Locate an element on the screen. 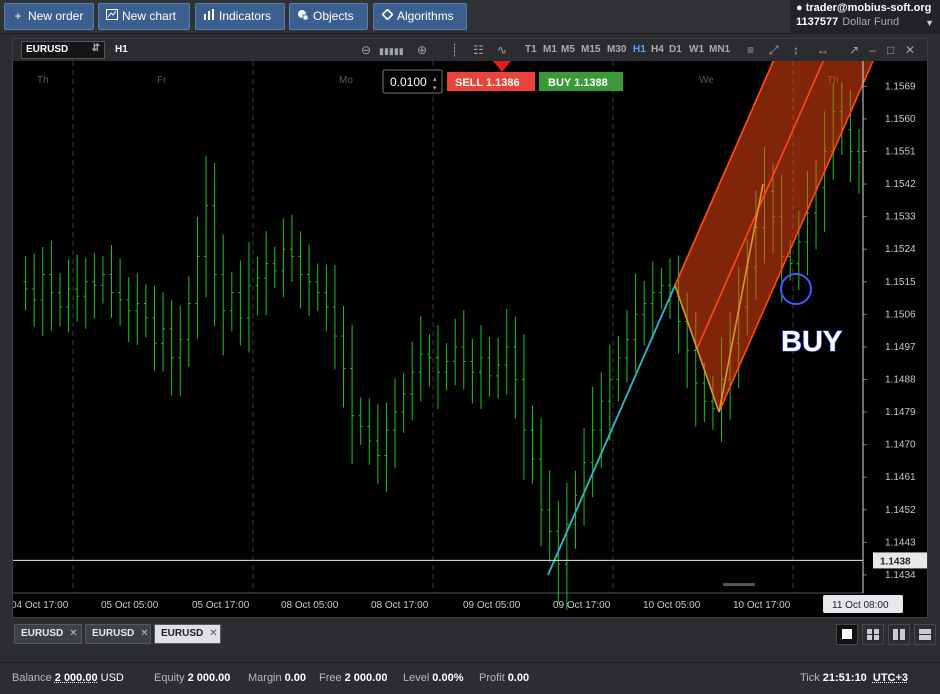  equity-field: Equity 2 000.00 is located at coordinates (192, 678).